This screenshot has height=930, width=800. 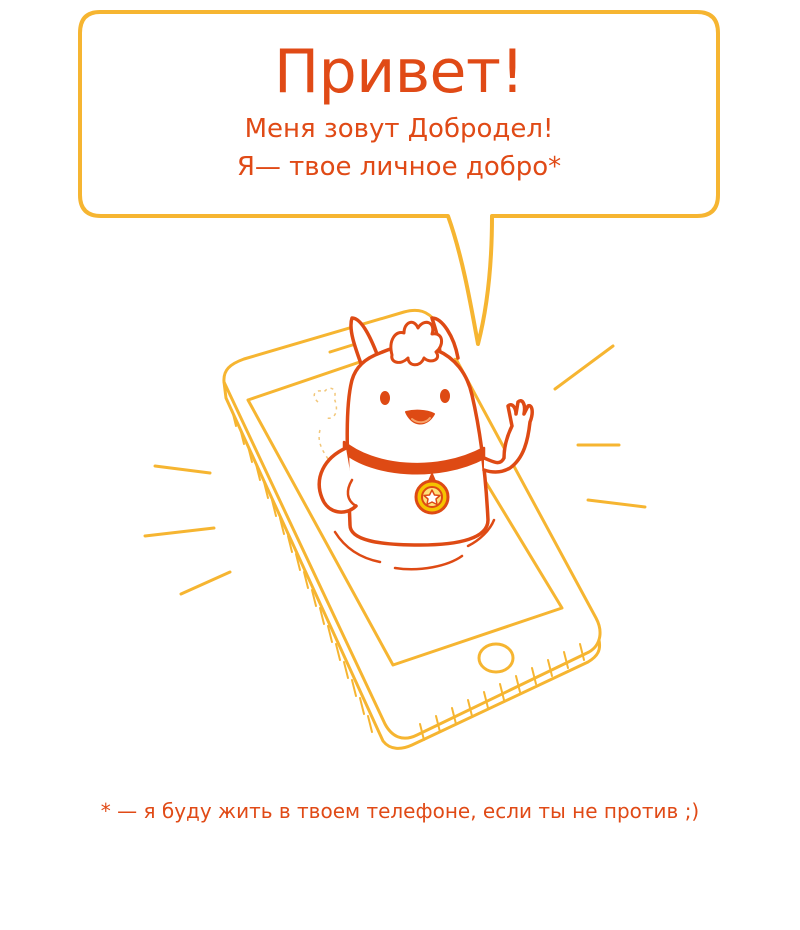 What do you see at coordinates (399, 72) in the screenshot?
I see `greeting-title: Привет!` at bounding box center [399, 72].